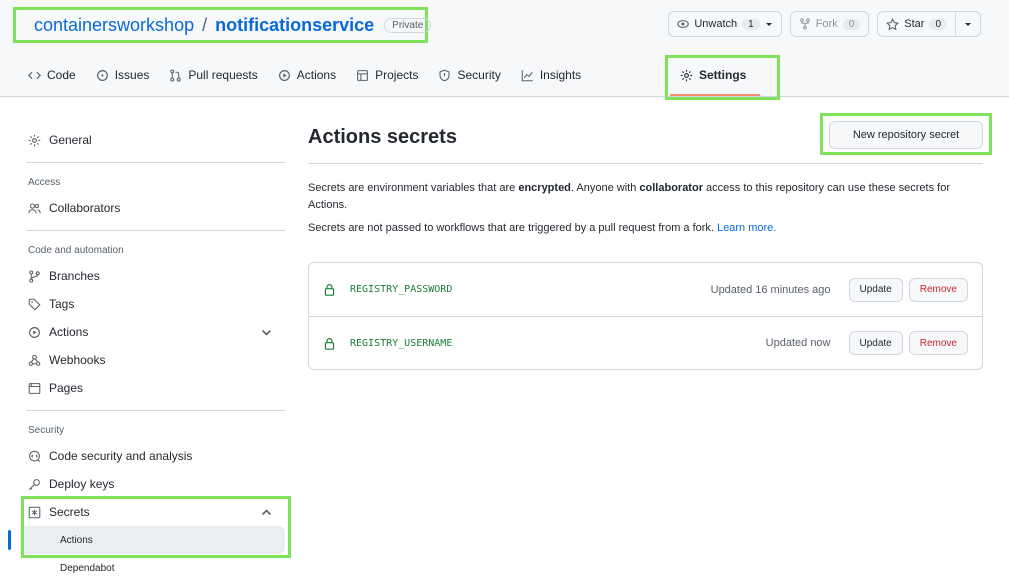 This screenshot has width=1009, height=586. Describe the element at coordinates (444, 75) in the screenshot. I see `shield-icon` at that location.